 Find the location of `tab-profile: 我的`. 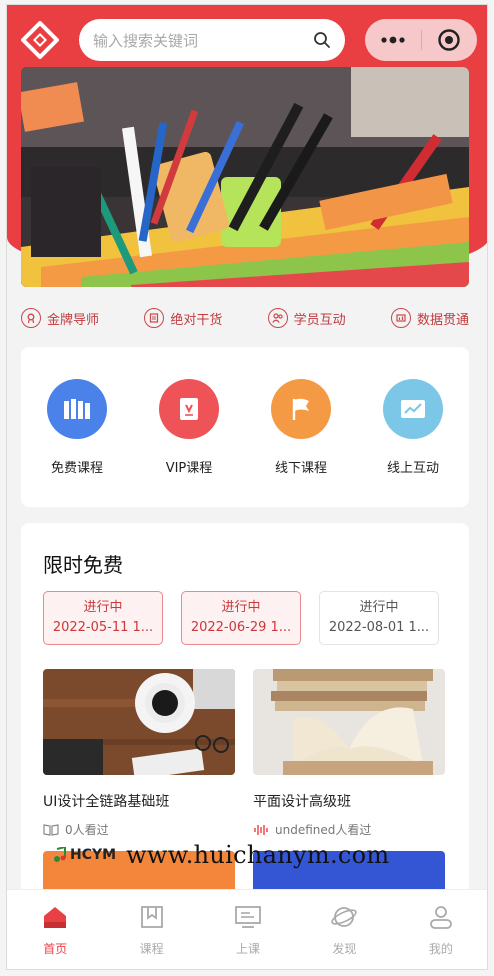

tab-profile: 我的 is located at coordinates (440, 929).